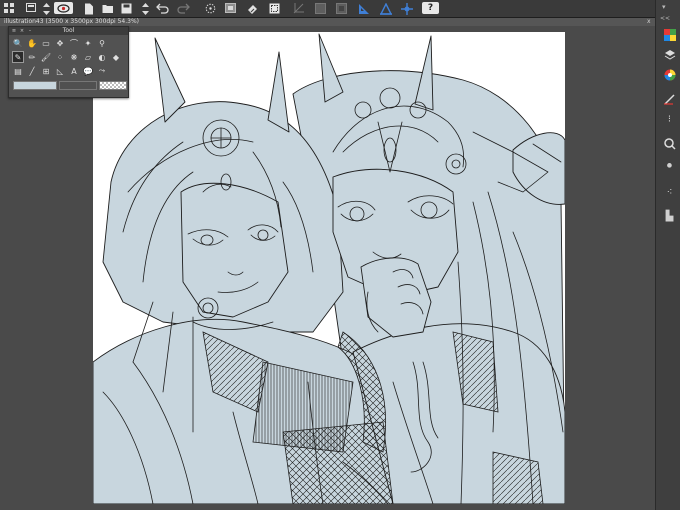 This screenshot has height=510, width=680. What do you see at coordinates (88, 57) in the screenshot?
I see `eraser-icon: ▱` at bounding box center [88, 57].